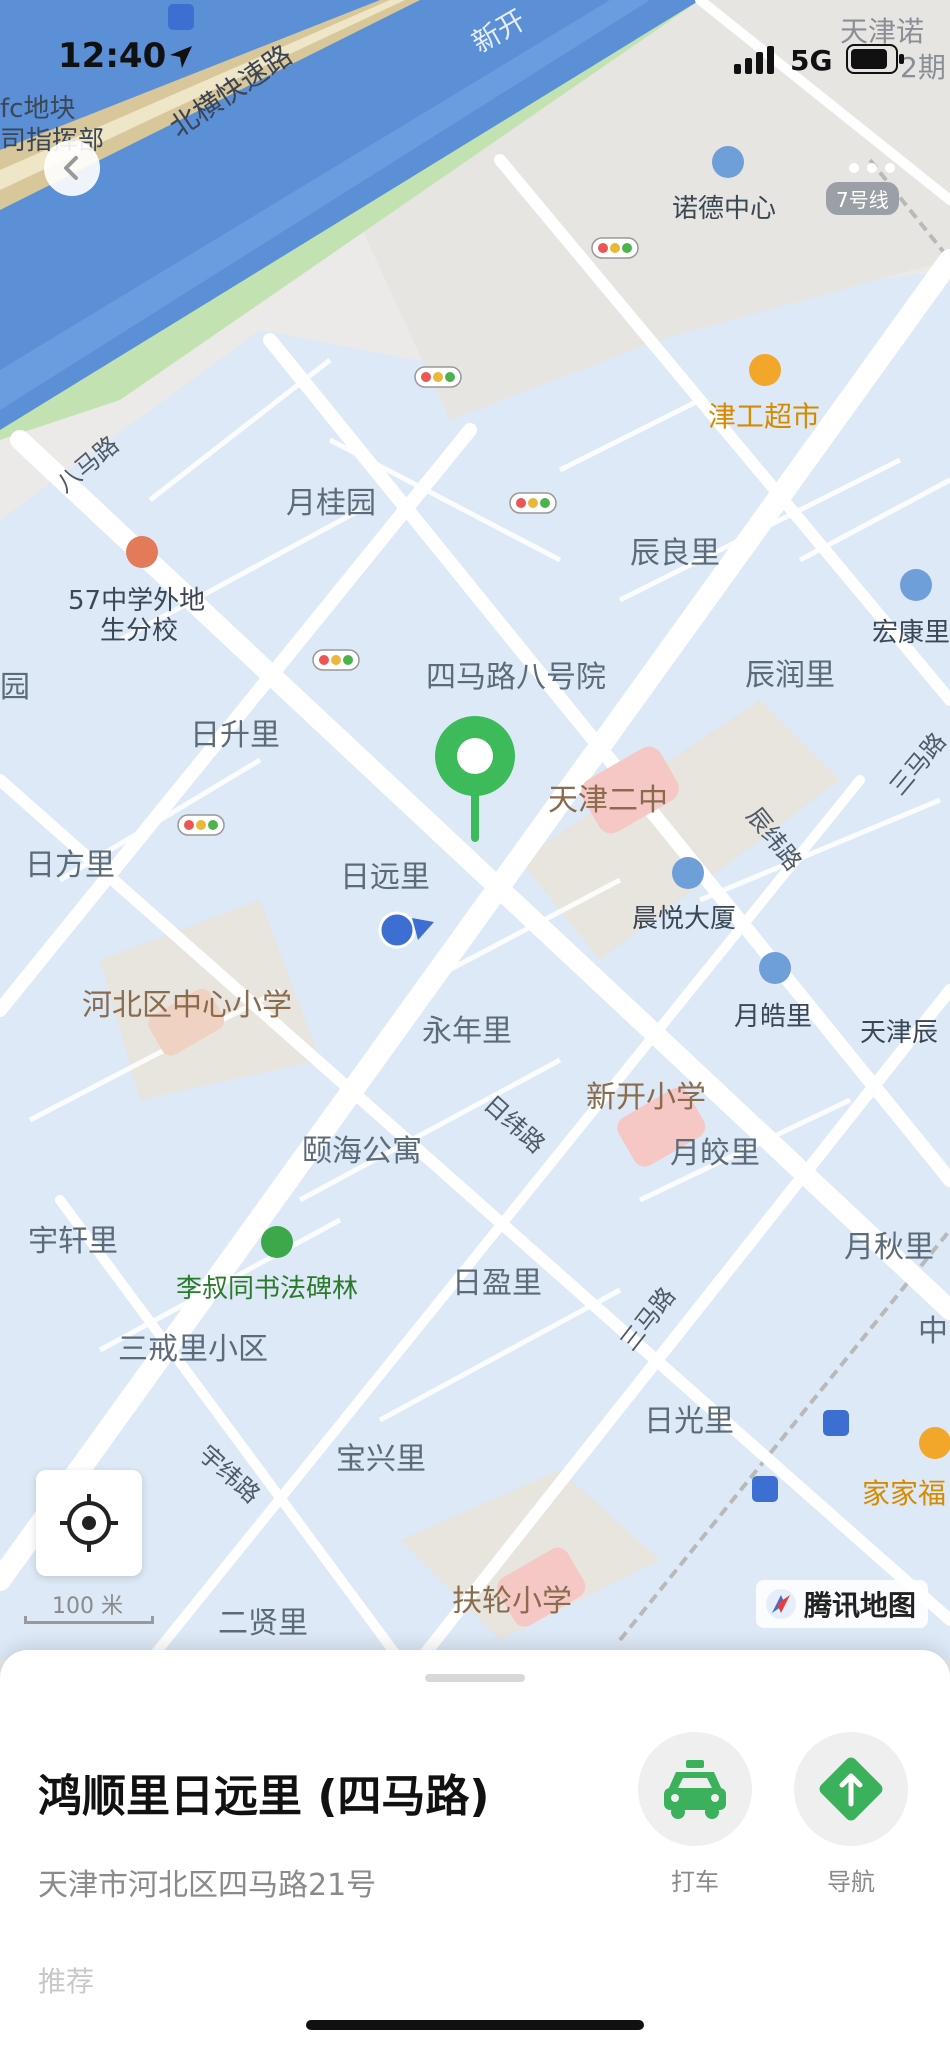  I want to click on home-indicator, so click(475, 2025).